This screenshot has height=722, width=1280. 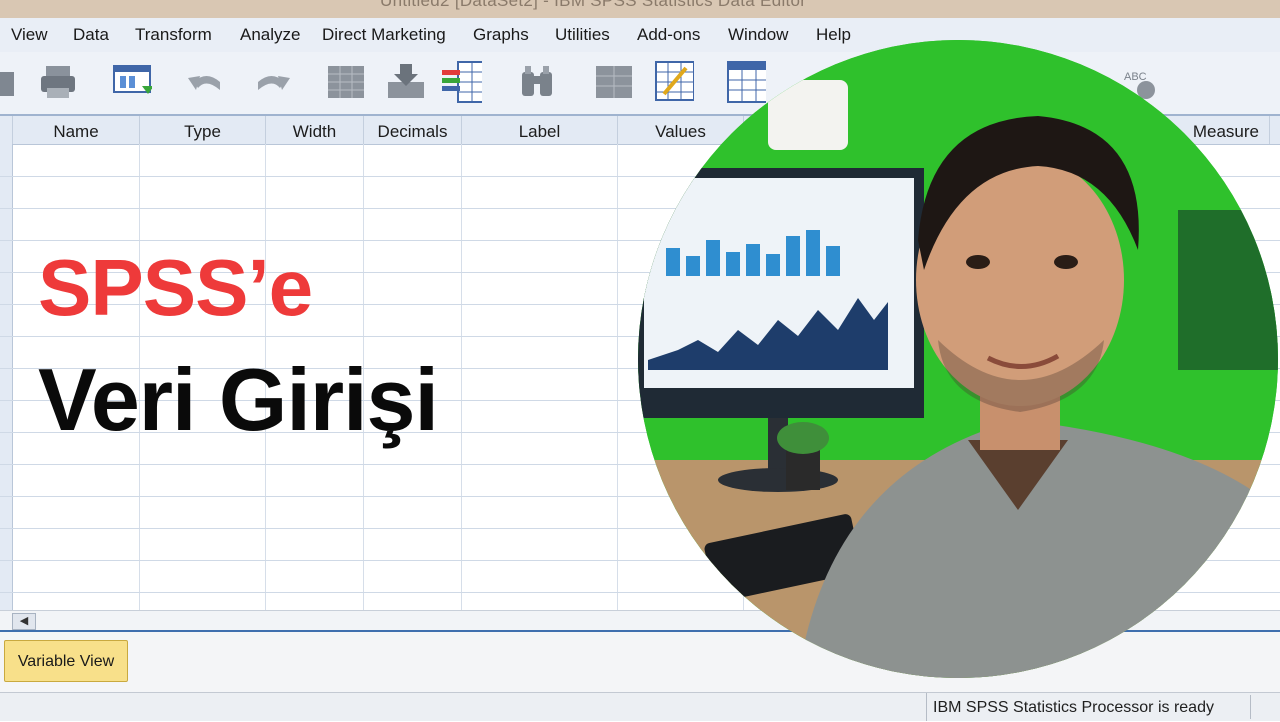 What do you see at coordinates (238, 399) in the screenshot?
I see `headline-line-2: Veri Girişi` at bounding box center [238, 399].